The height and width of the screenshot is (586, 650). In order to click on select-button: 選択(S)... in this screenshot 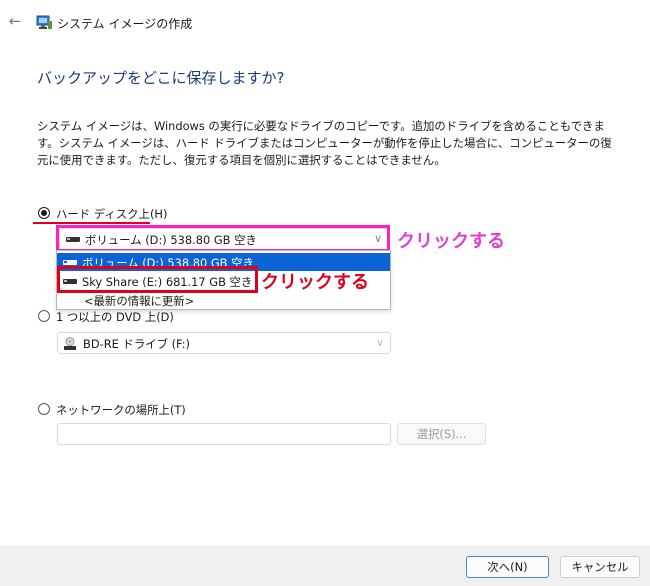, I will do `click(441, 434)`.